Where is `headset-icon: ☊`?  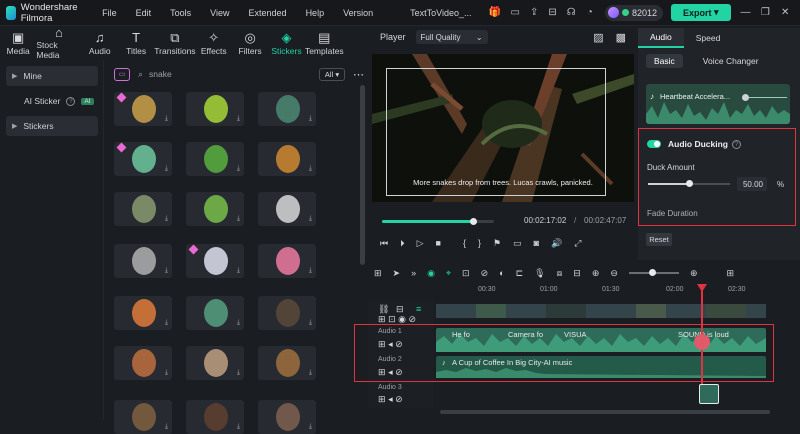 headset-icon: ☊ is located at coordinates (571, 13).